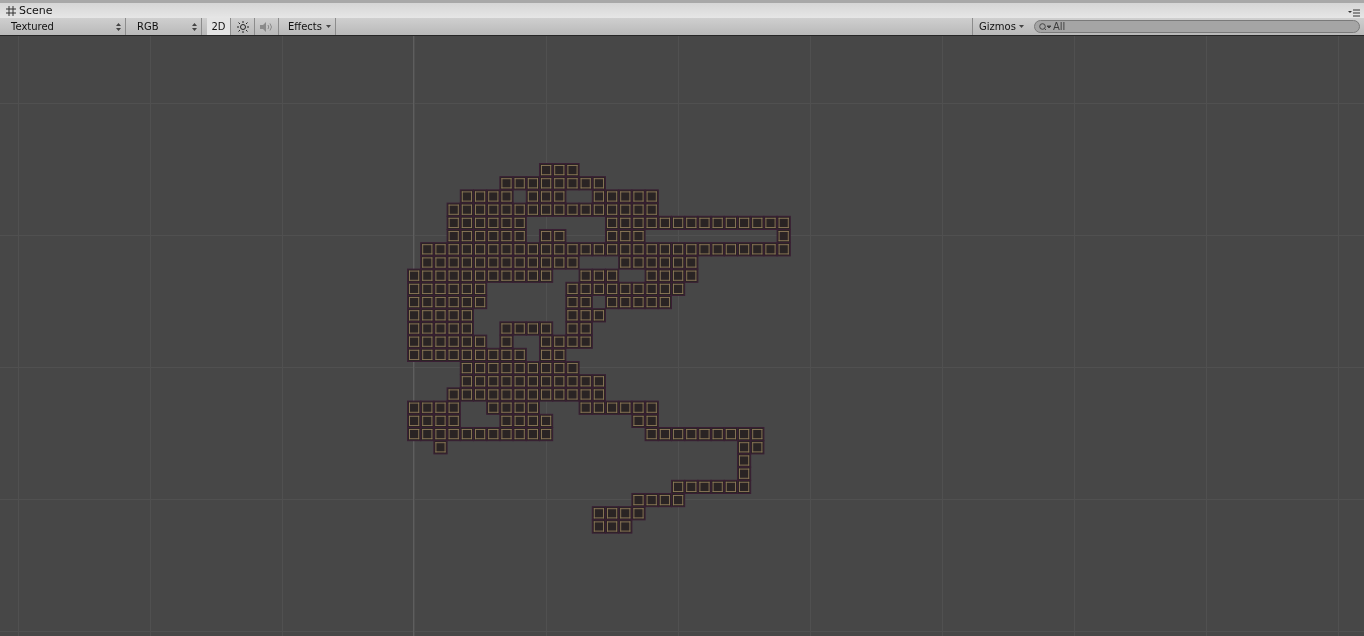  What do you see at coordinates (309, 26) in the screenshot?
I see `effects-dropdown: Effects` at bounding box center [309, 26].